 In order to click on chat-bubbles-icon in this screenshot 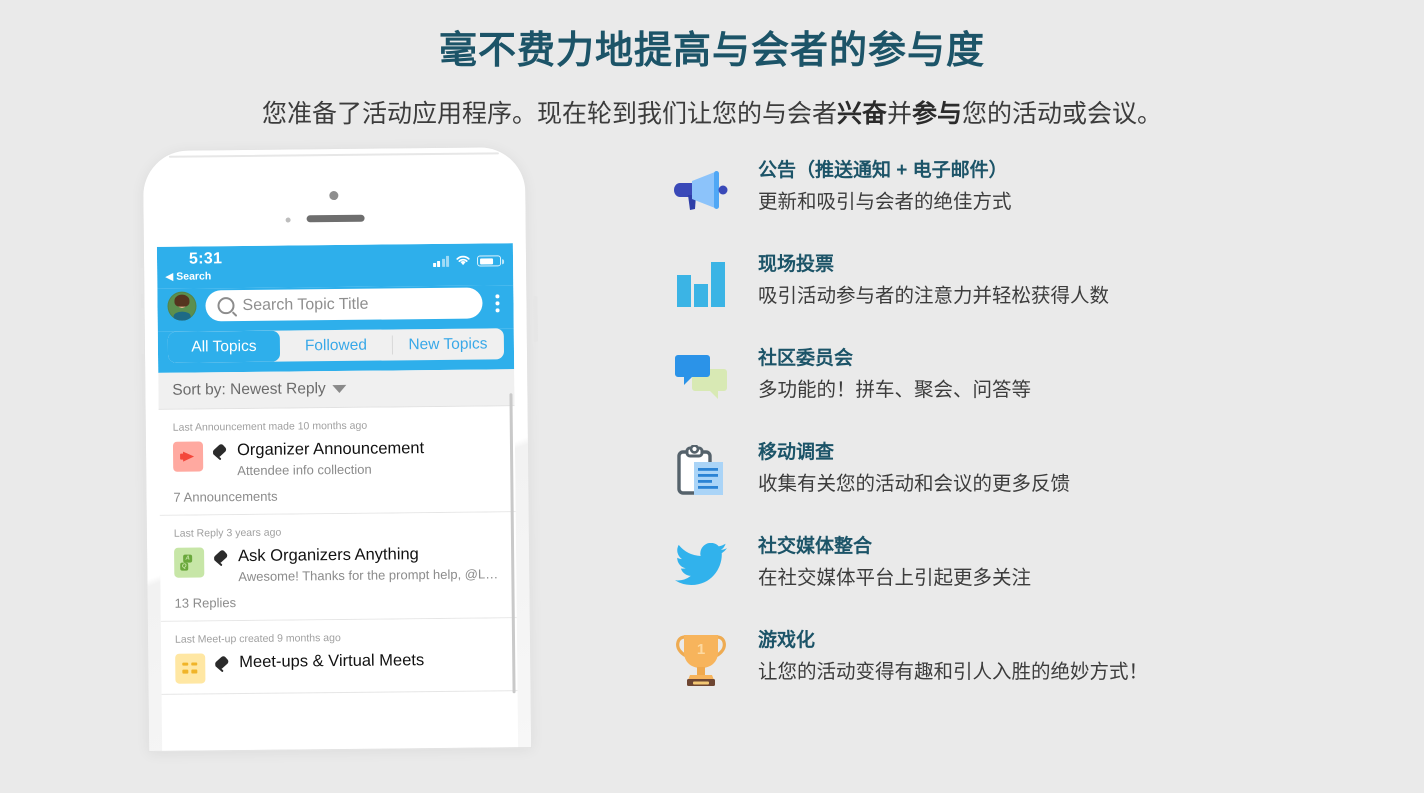, I will do `click(701, 377)`.